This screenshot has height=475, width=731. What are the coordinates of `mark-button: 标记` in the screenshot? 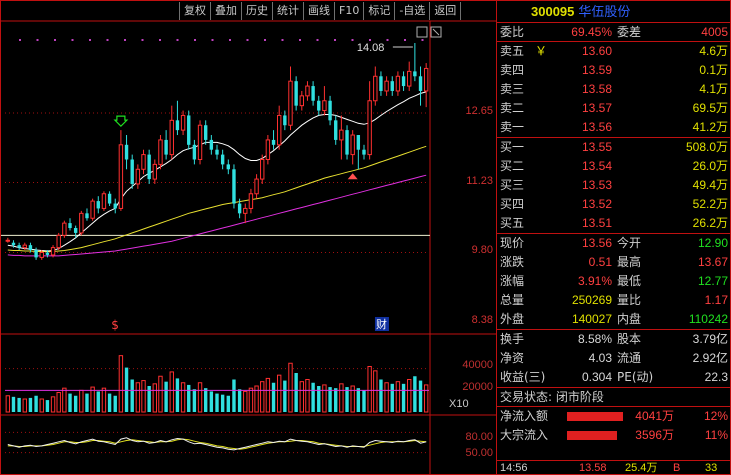 It's located at (378, 11).